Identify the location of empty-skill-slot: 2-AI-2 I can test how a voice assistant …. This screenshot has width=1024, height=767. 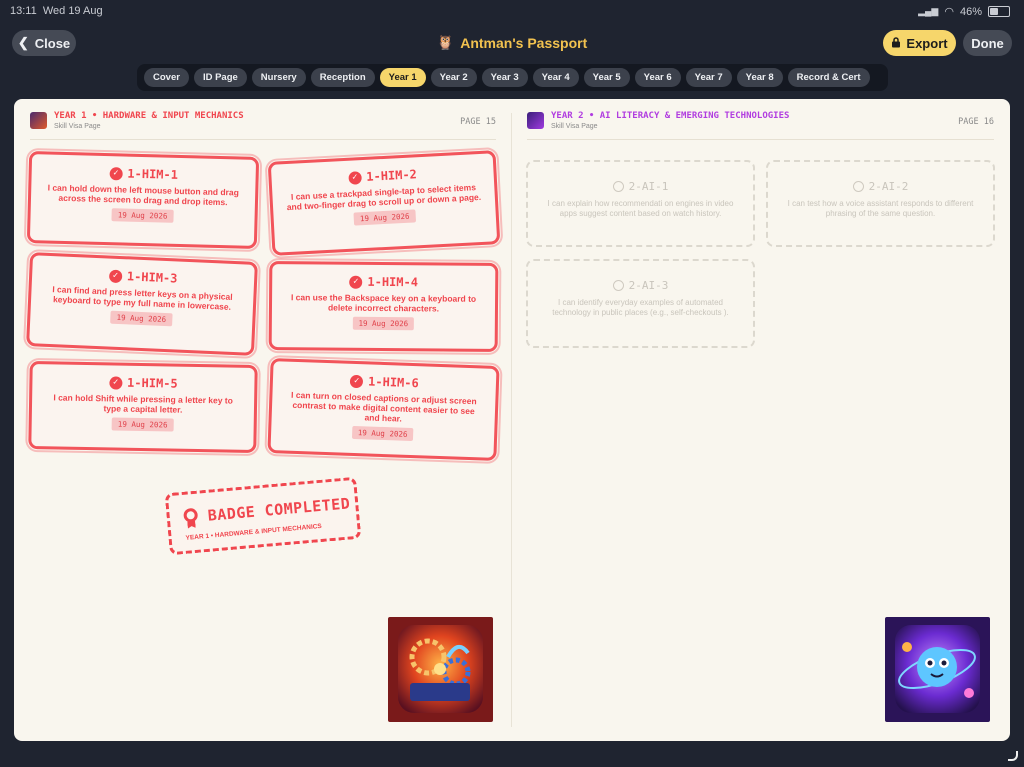
(880, 203).